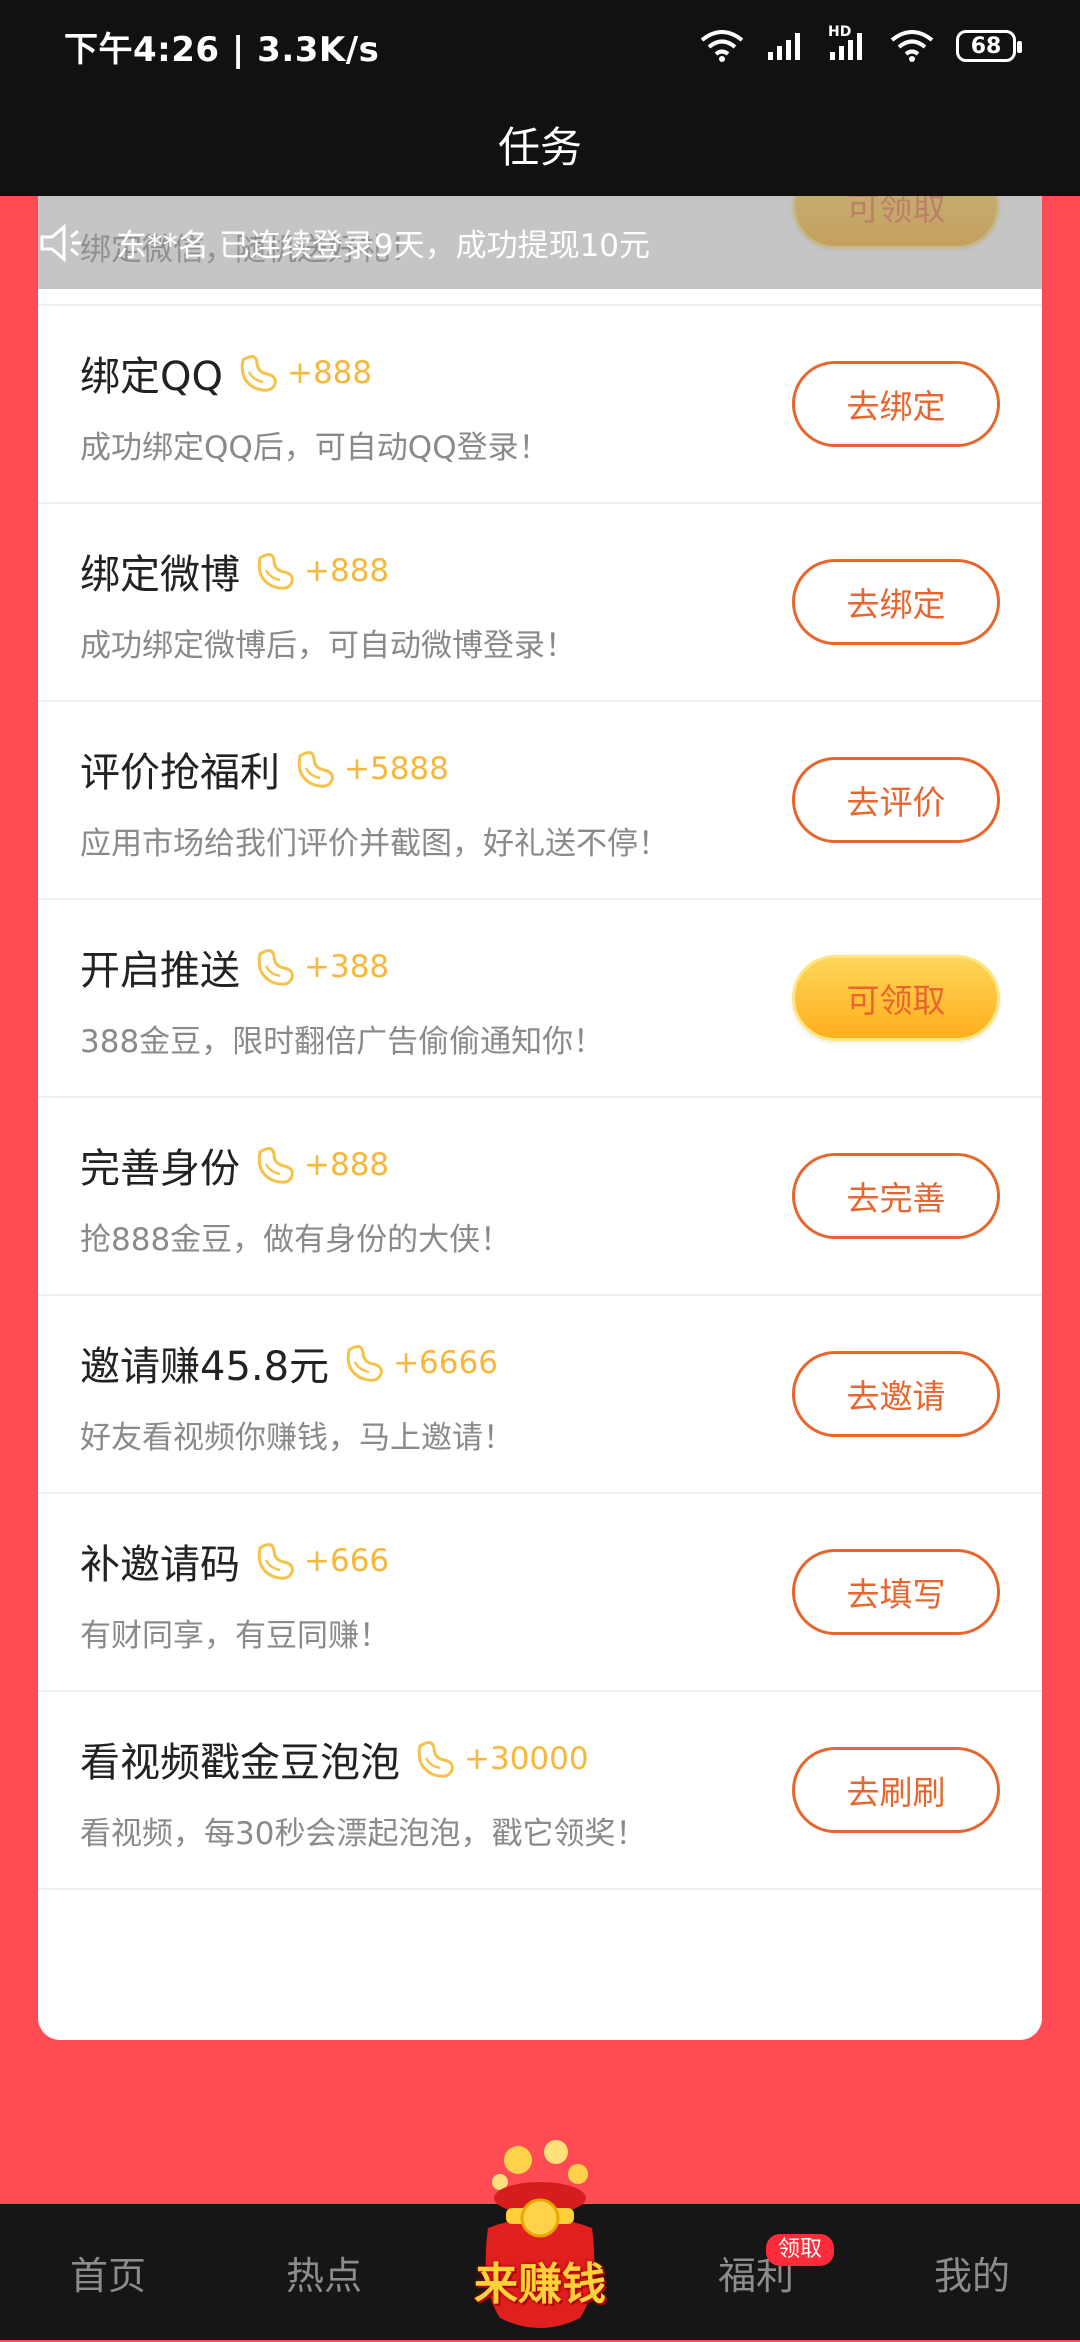  I want to click on task-description: 有财同享，有豆同赚！, so click(235, 1636).